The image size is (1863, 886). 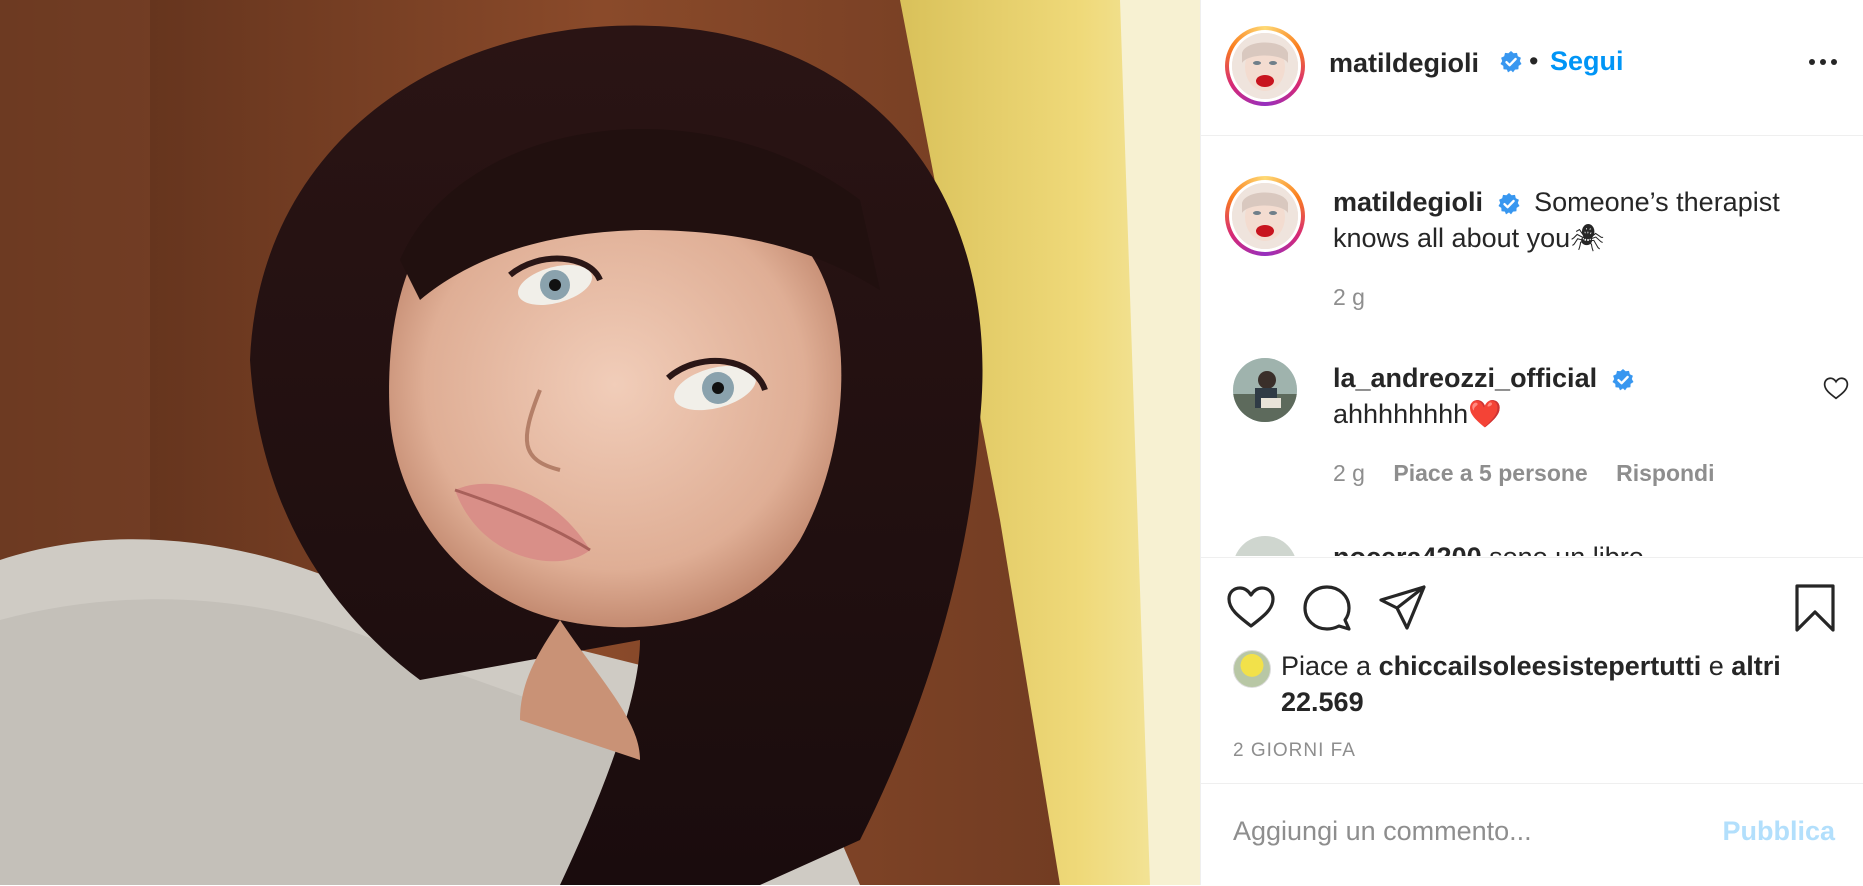 I want to click on caption-avatar, so click(x=1265, y=216).